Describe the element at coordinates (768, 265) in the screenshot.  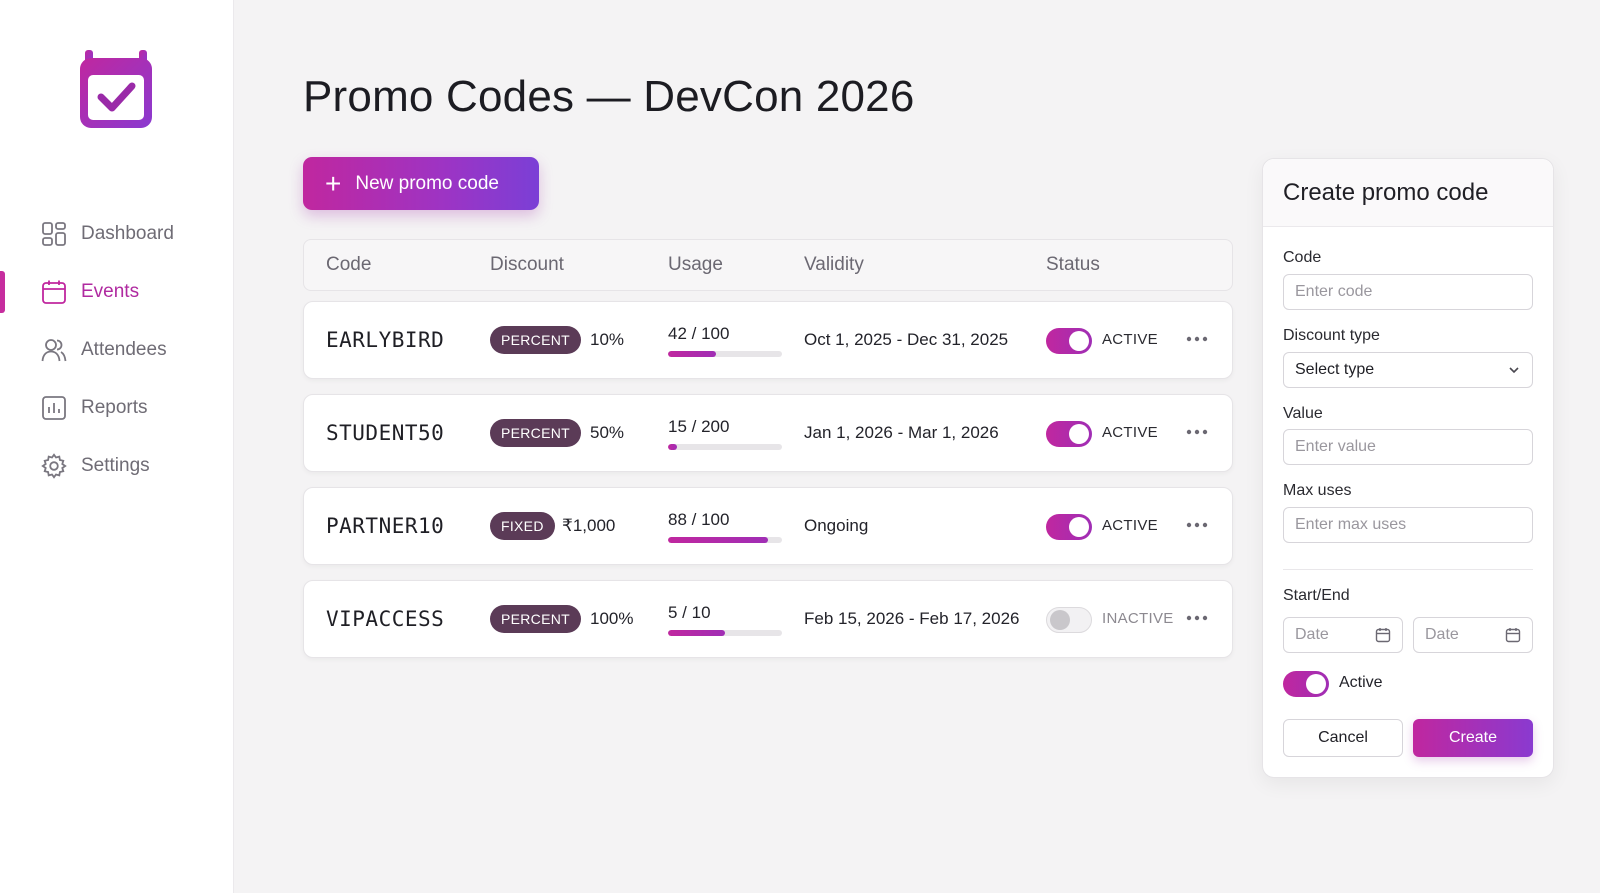
I see `table-header: Code Discount Usage Validity Status` at that location.